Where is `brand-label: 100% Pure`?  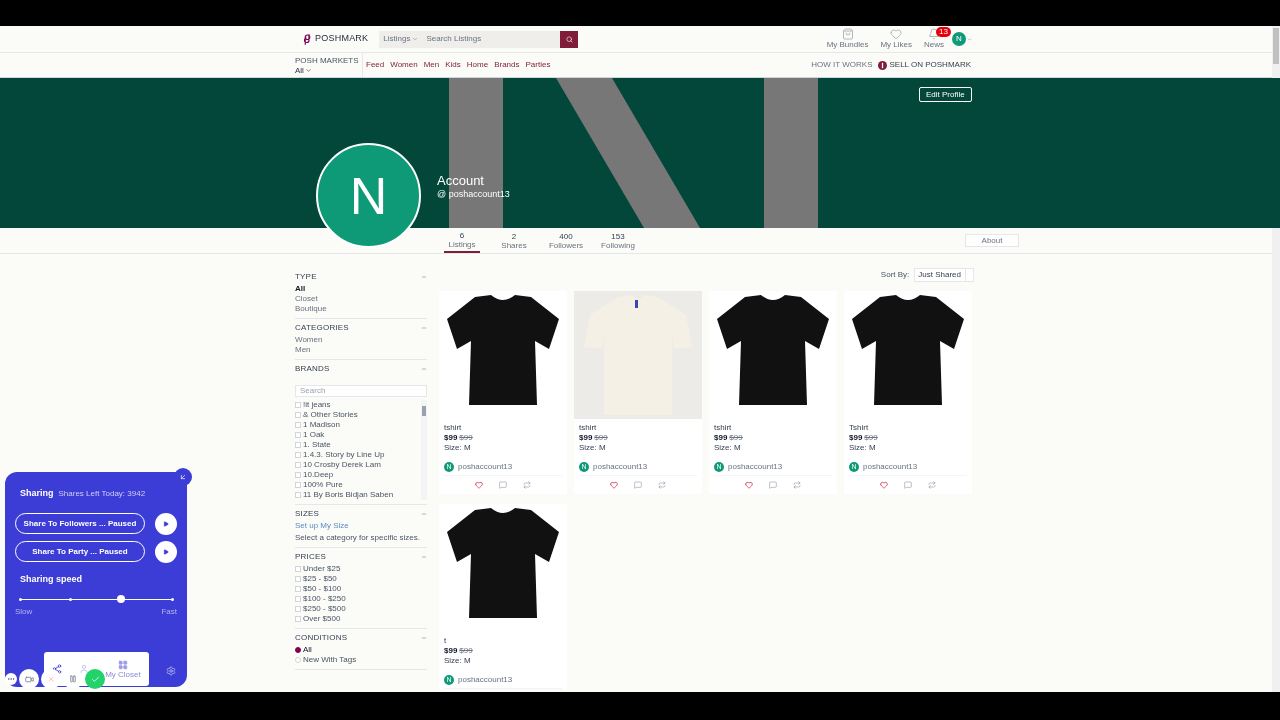
brand-label: 100% Pure is located at coordinates (323, 485).